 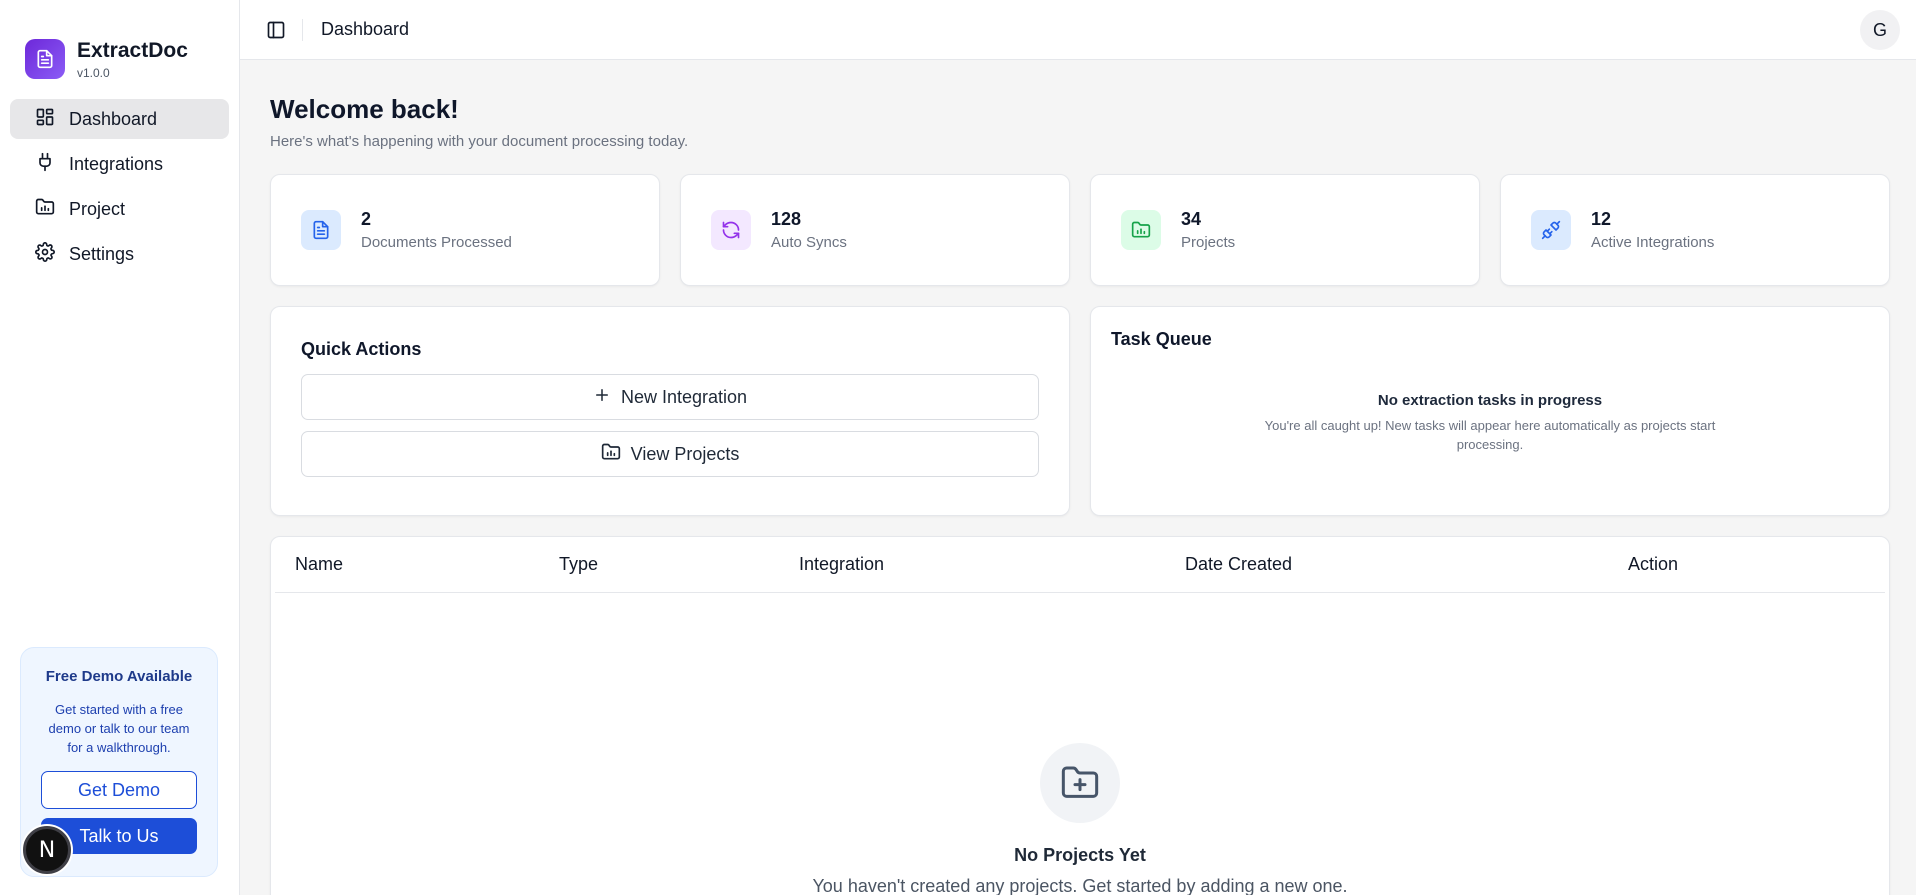 I want to click on plus-icon, so click(x=602, y=397).